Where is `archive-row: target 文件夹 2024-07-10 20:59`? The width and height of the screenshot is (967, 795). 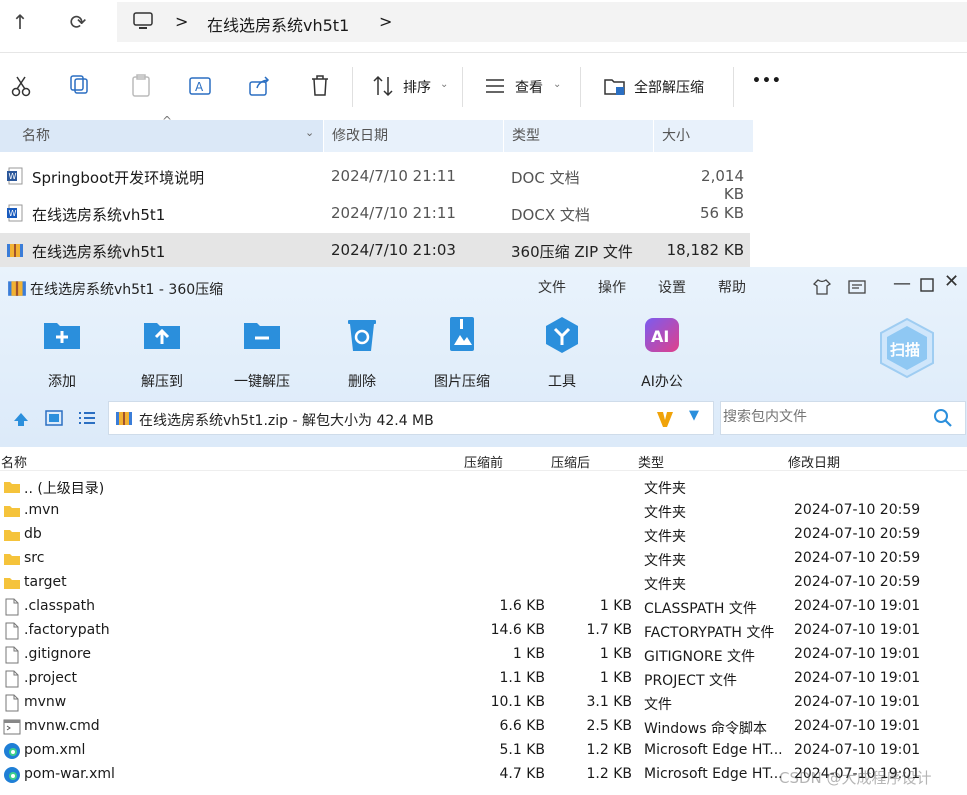 archive-row: target 文件夹 2024-07-10 20:59 is located at coordinates (483, 583).